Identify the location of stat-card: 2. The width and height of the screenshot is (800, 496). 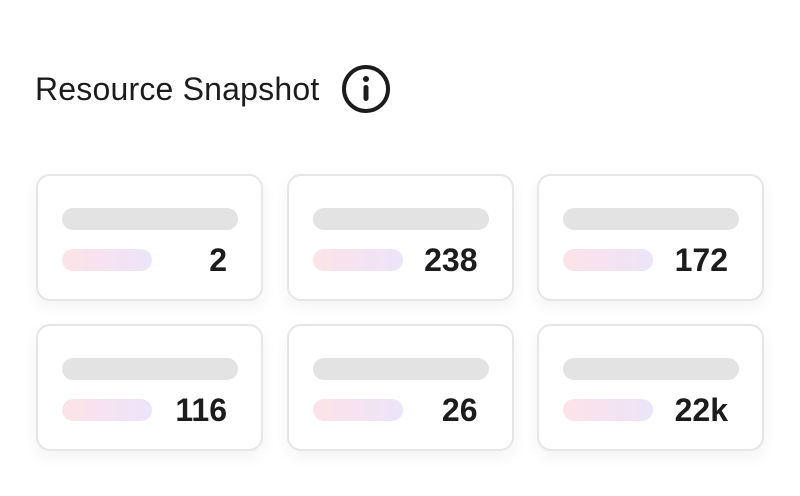
(149, 237).